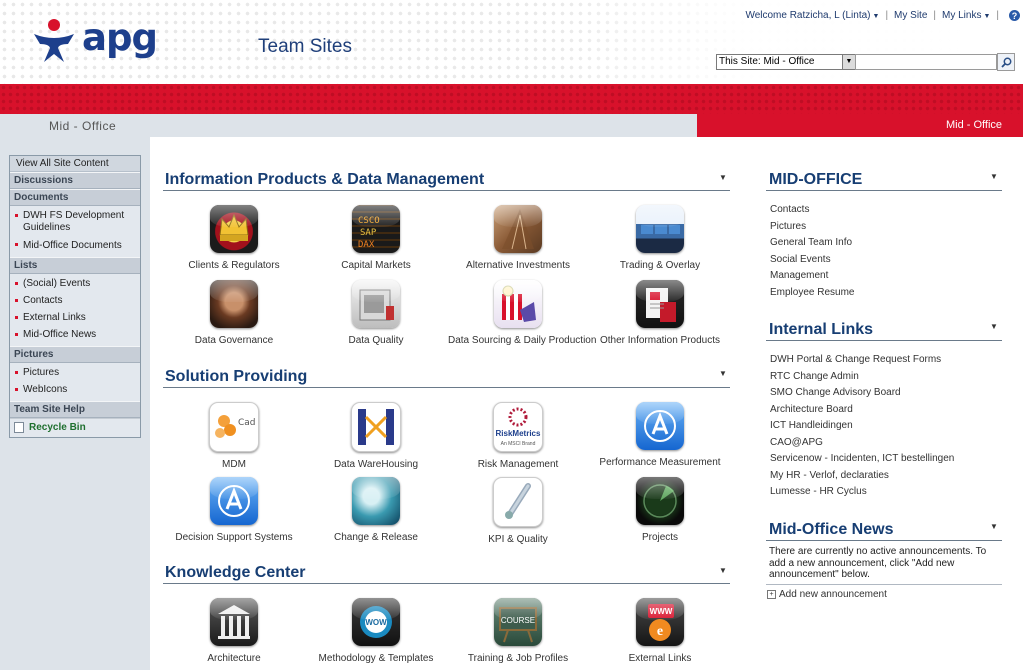  What do you see at coordinates (812, 293) in the screenshot?
I see `mid-office-link: Employee Resume` at bounding box center [812, 293].